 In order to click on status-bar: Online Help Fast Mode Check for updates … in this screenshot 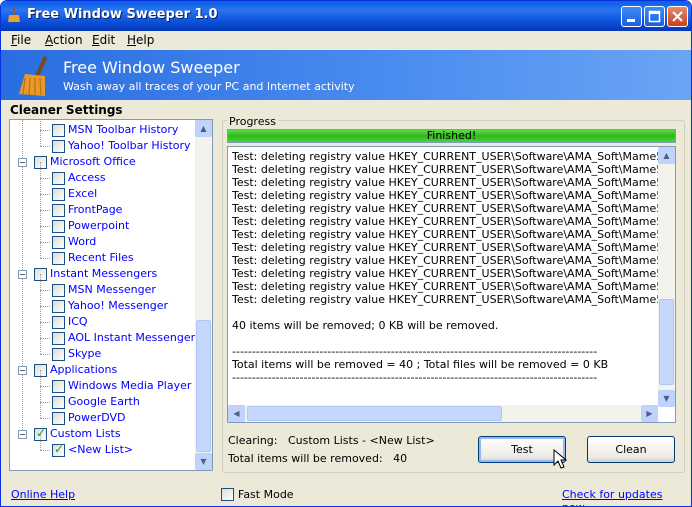, I will do `click(346, 494)`.